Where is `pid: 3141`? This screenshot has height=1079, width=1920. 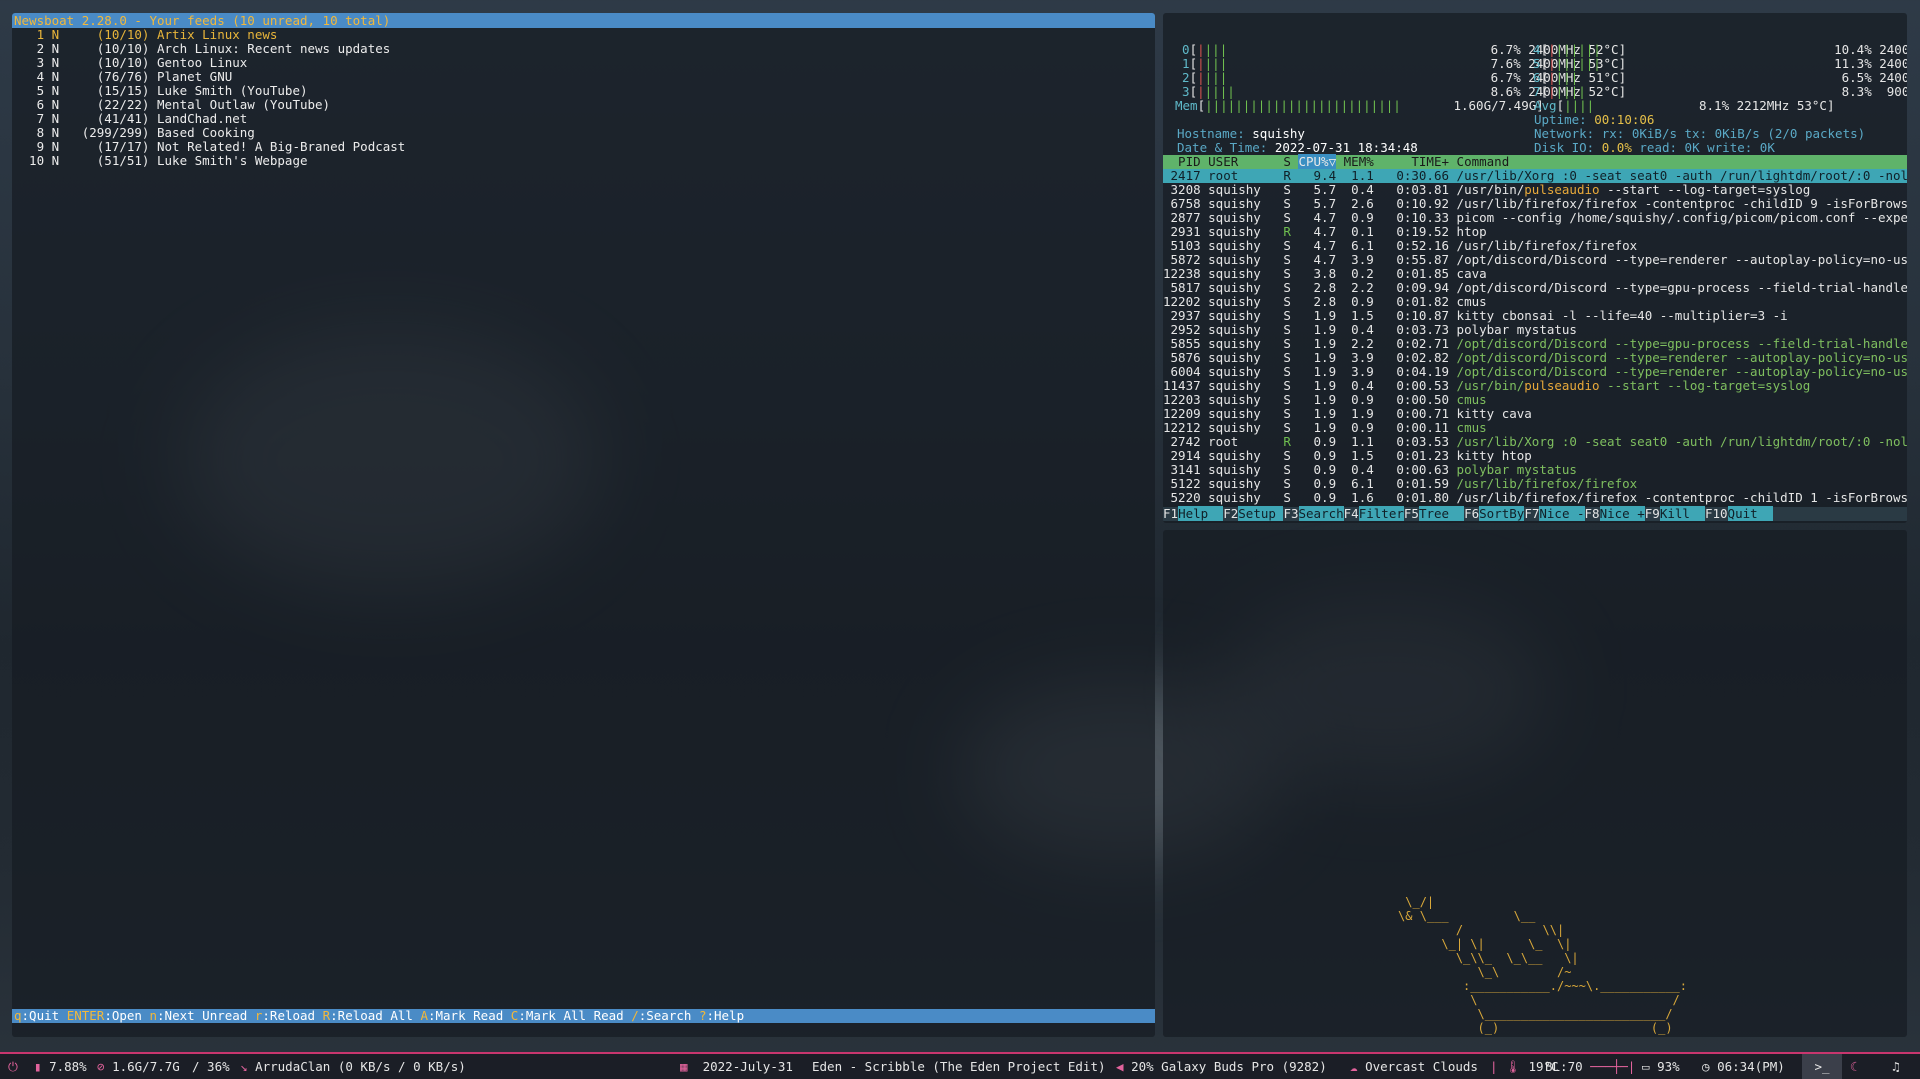
pid: 3141 is located at coordinates (1186, 470).